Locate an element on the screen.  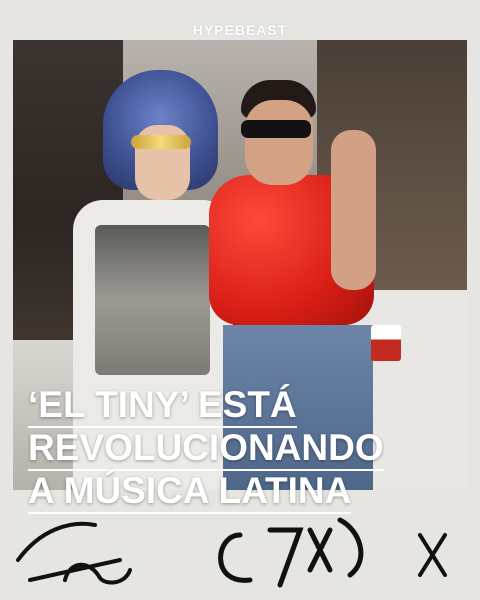
headline-line-3: A MÚSICA LATINA is located at coordinates (190, 492).